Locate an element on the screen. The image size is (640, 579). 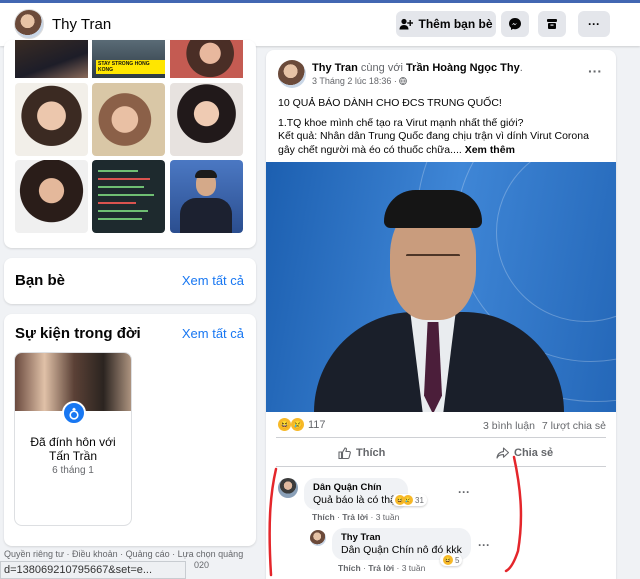
more-icon: ··· is located at coordinates (594, 24).